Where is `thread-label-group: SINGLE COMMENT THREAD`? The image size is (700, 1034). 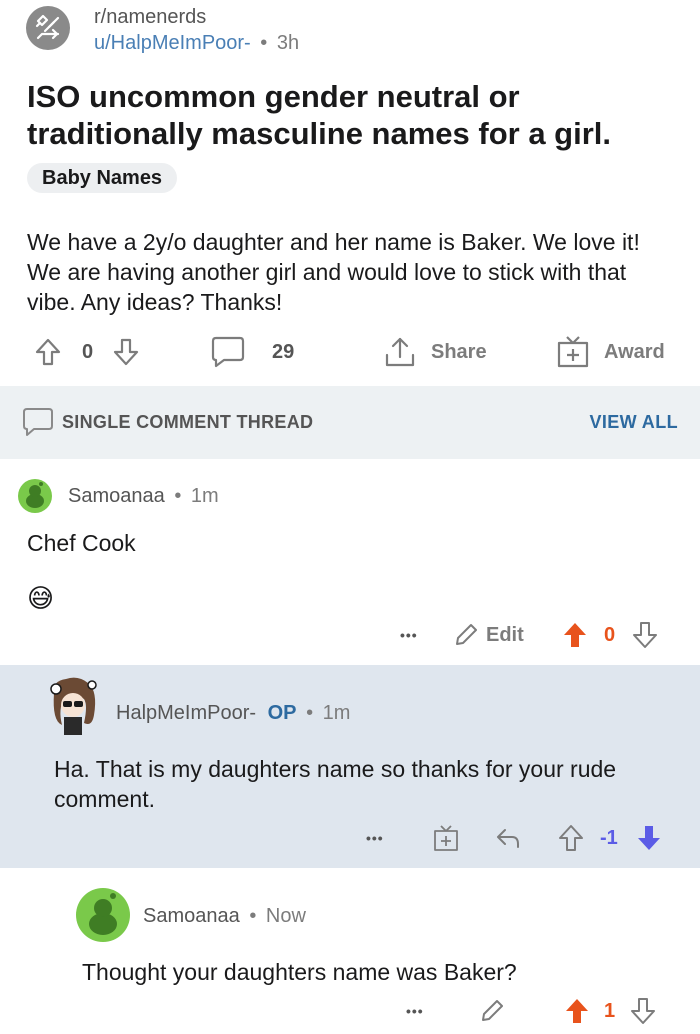 thread-label-group: SINGLE COMMENT THREAD is located at coordinates (167, 422).